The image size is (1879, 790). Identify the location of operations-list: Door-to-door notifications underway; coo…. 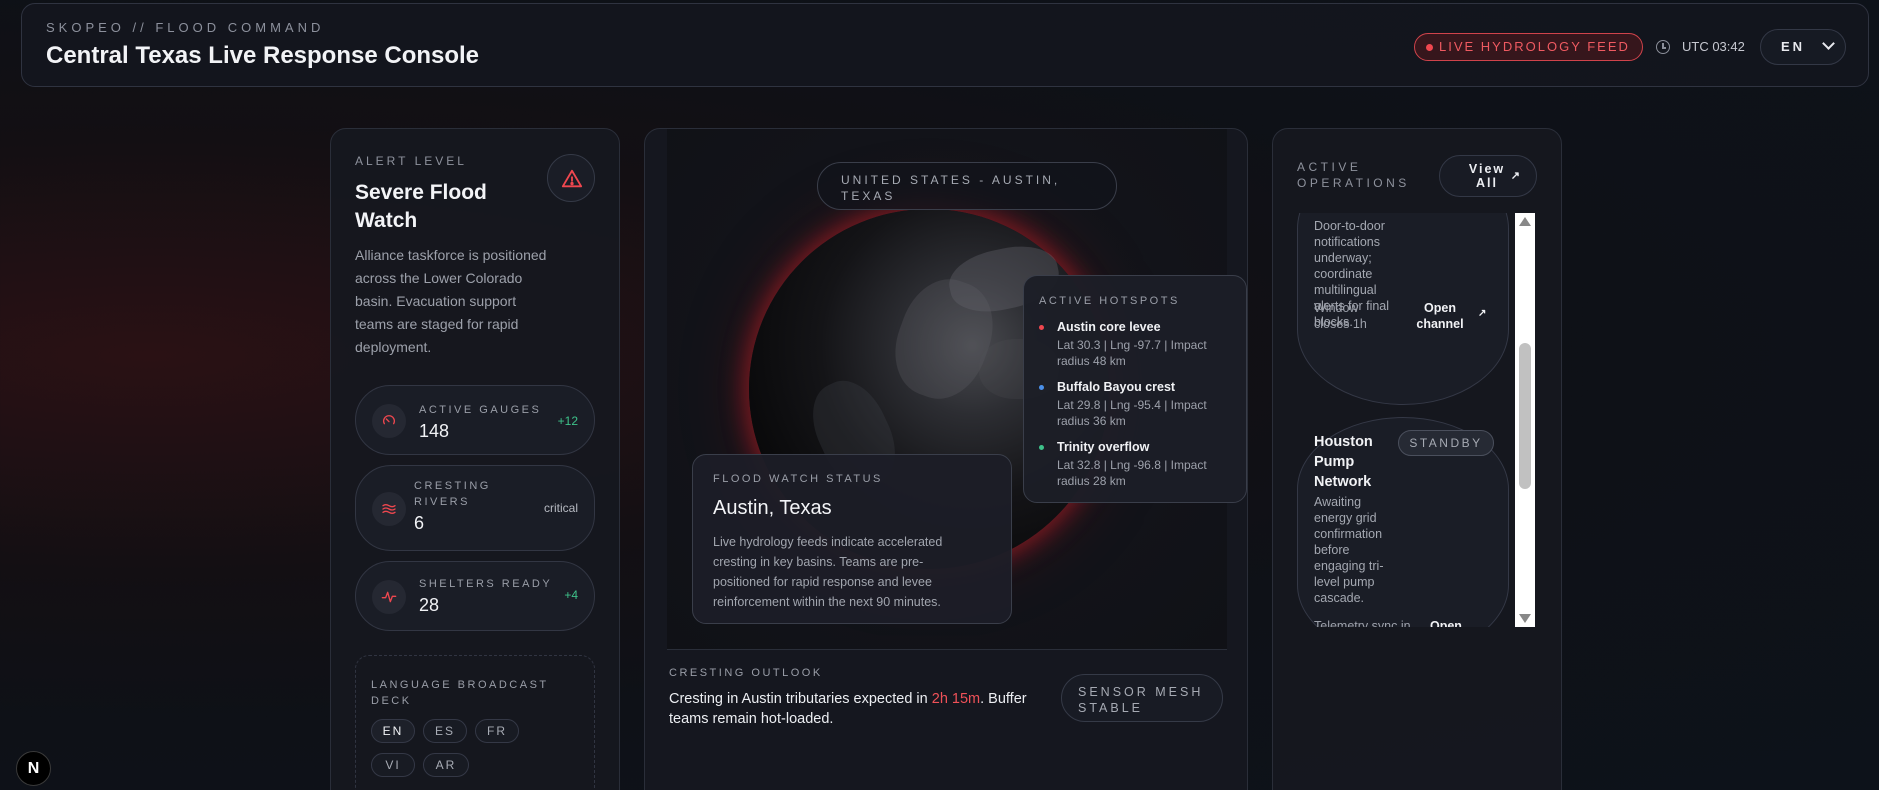
(1405, 420).